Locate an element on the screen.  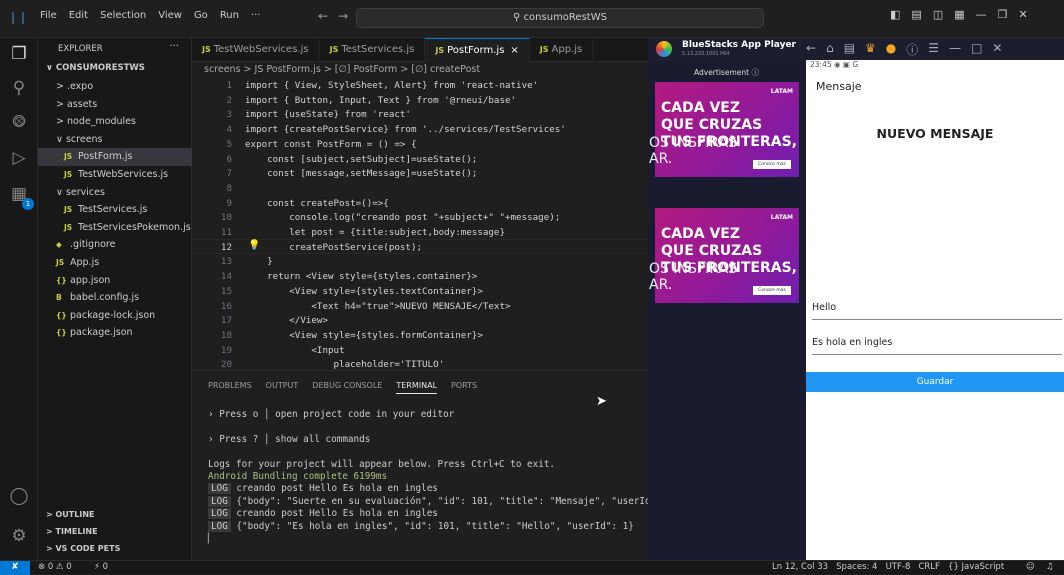
code-line: const [message,setMessage]=useState(); is located at coordinates (361, 174).